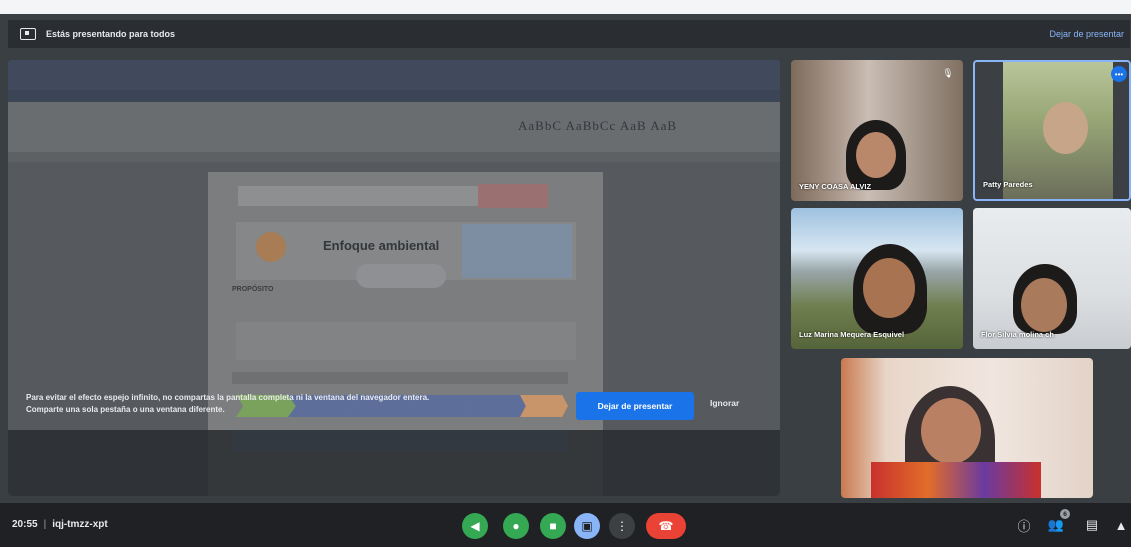 The image size is (1131, 547). Describe the element at coordinates (397, 289) in the screenshot. I see `proposito-paragraph: PROPÓSITO` at that location.